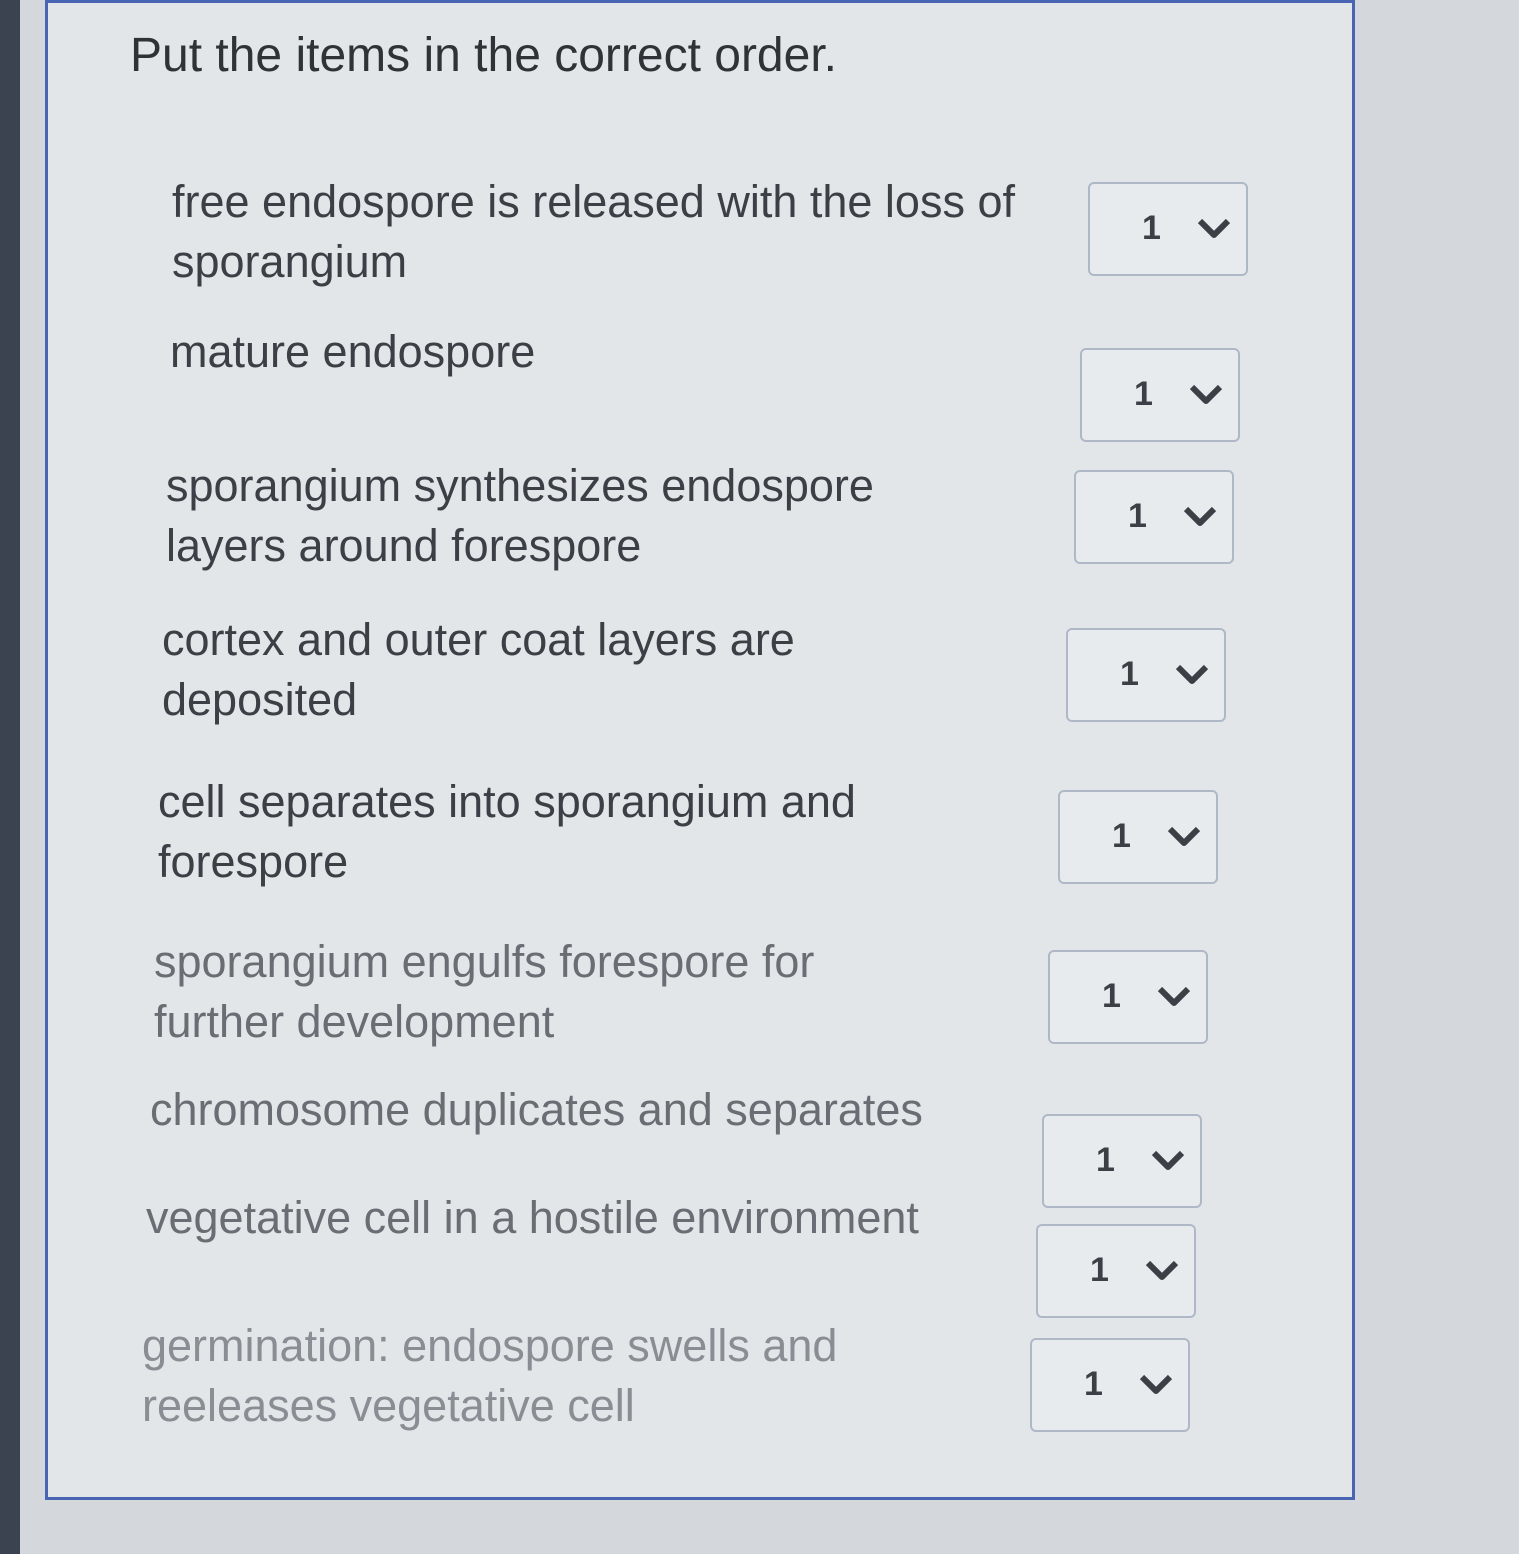 The height and width of the screenshot is (1554, 1519). What do you see at coordinates (10, 777) in the screenshot?
I see `window-edge` at bounding box center [10, 777].